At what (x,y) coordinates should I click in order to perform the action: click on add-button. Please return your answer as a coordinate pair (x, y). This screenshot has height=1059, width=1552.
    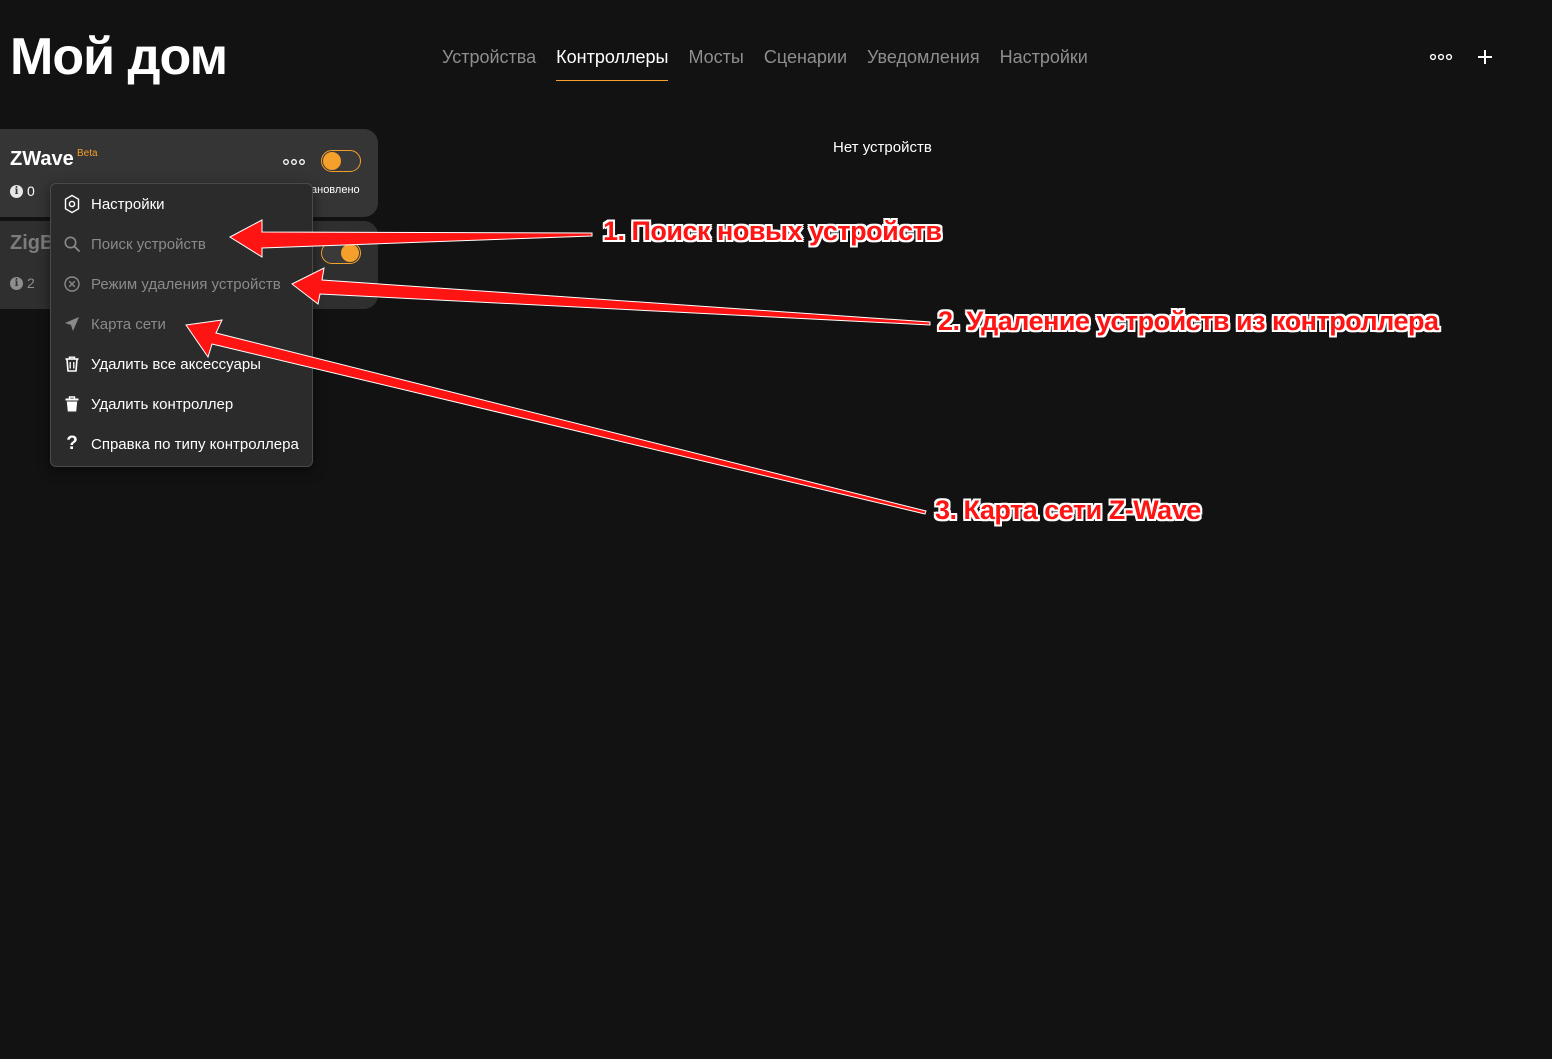
    Looking at the image, I should click on (1485, 57).